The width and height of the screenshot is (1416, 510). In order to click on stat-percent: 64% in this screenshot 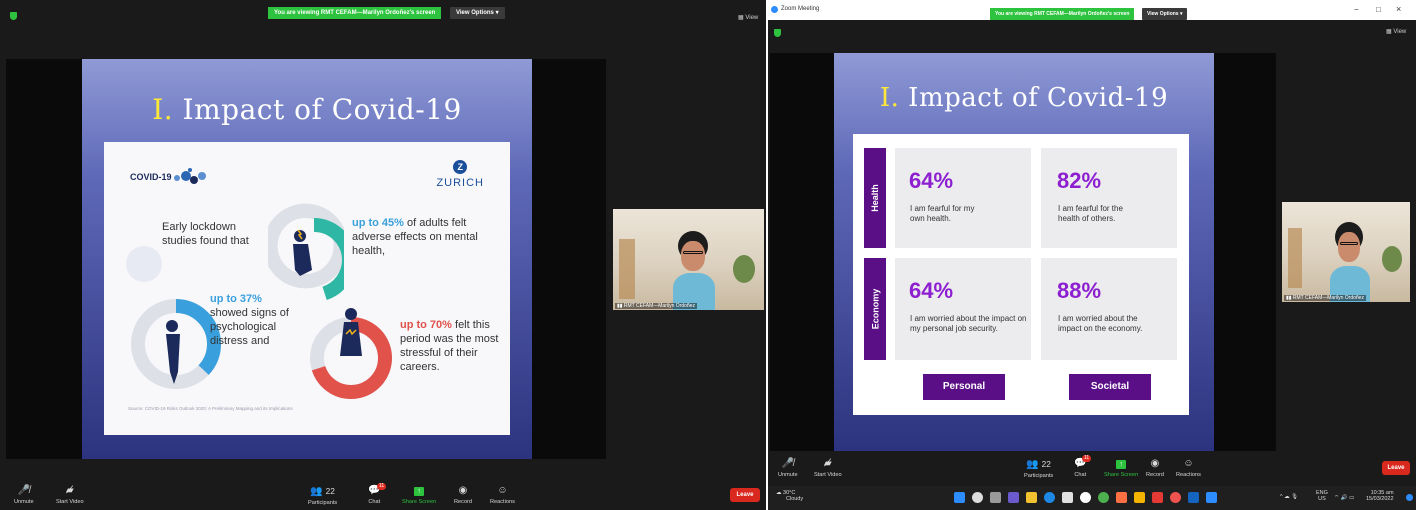, I will do `click(931, 180)`.